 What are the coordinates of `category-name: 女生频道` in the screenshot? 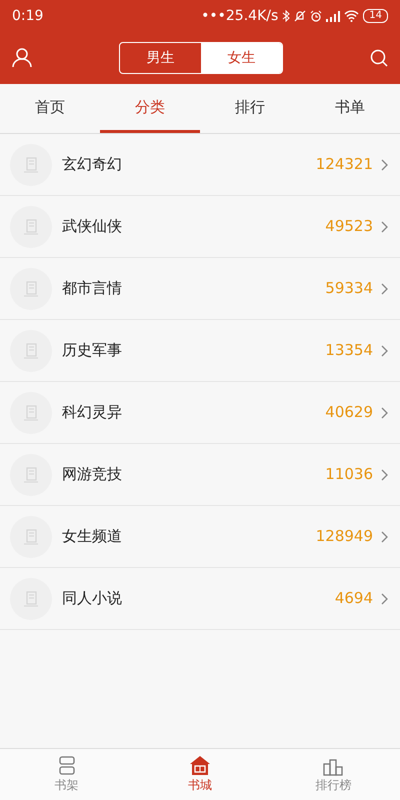 It's located at (92, 537).